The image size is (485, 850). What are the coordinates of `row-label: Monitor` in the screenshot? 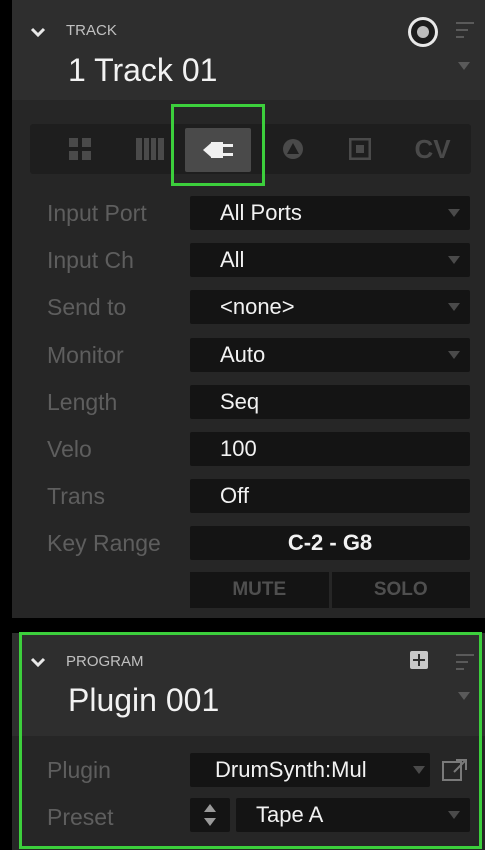 It's located at (85, 355).